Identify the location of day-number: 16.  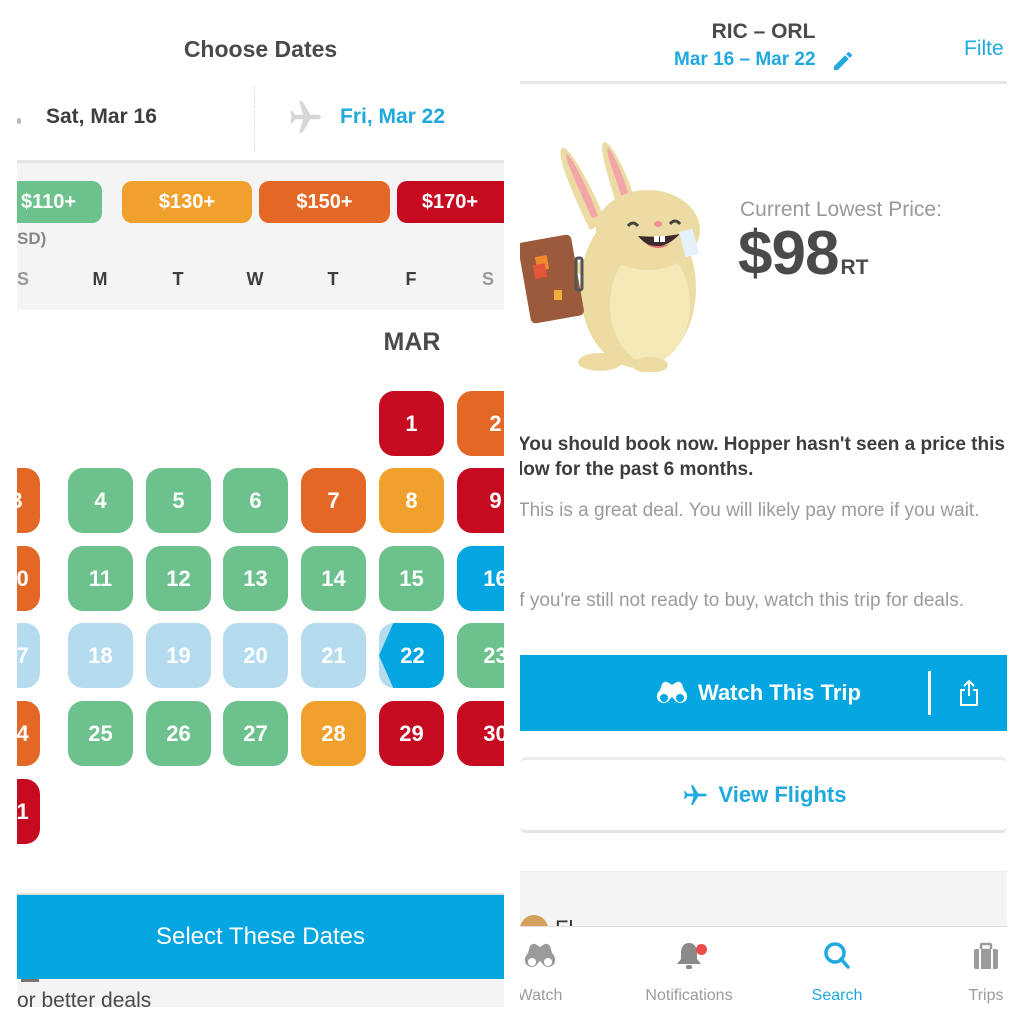
(493, 578).